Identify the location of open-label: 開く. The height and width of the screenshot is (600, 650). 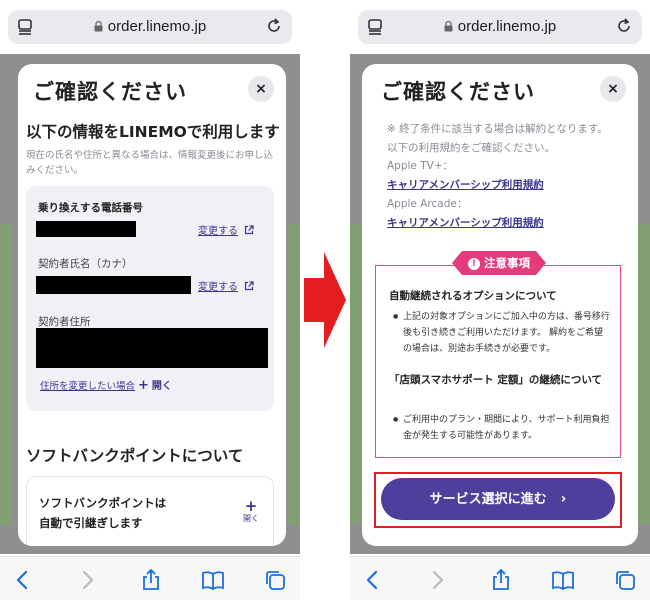
(161, 386).